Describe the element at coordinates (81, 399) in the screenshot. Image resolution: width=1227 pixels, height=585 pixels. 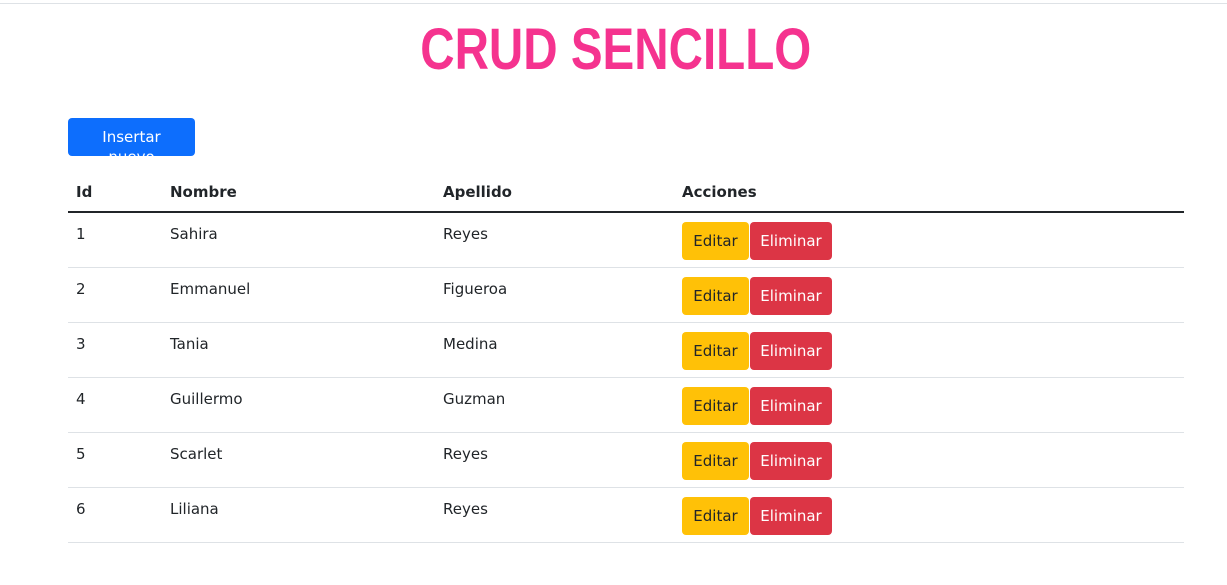
I see `row-id: 4` at that location.